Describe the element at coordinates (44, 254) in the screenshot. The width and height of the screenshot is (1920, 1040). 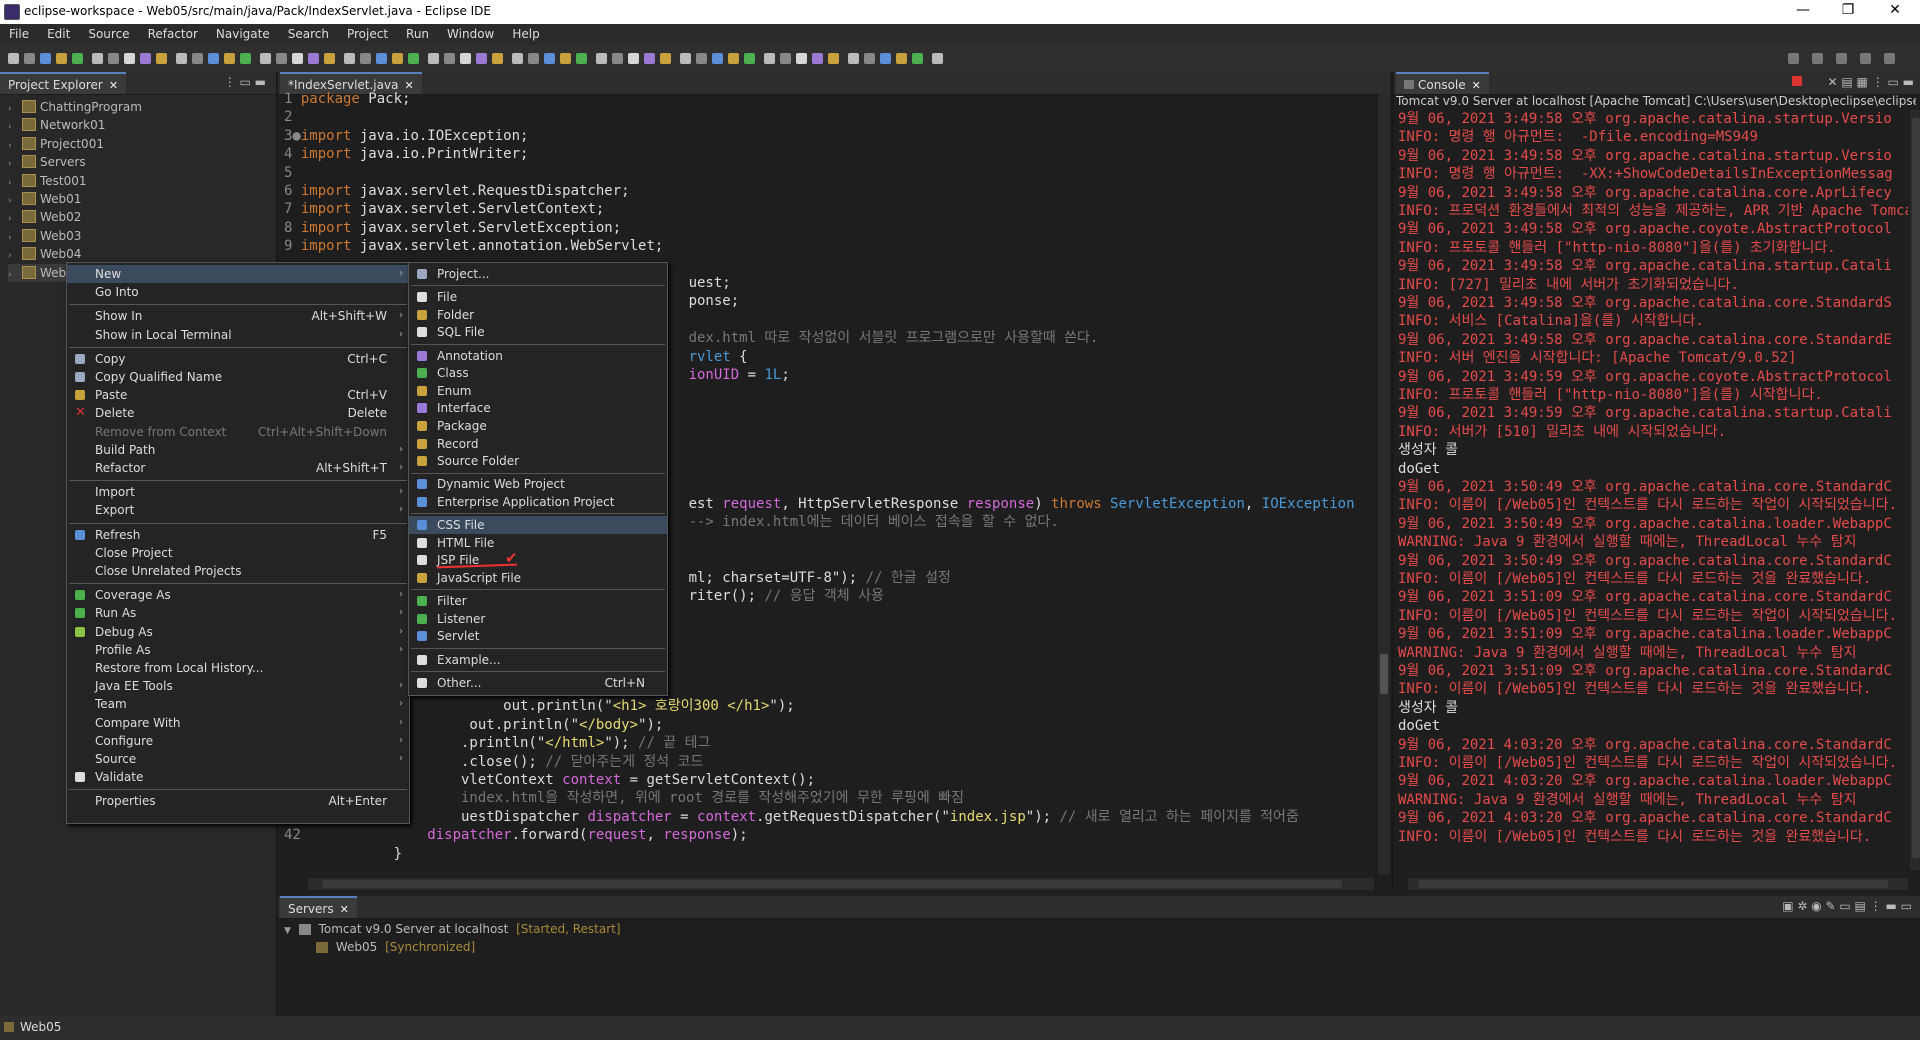
I see `tree-item-web04: › Web04` at that location.